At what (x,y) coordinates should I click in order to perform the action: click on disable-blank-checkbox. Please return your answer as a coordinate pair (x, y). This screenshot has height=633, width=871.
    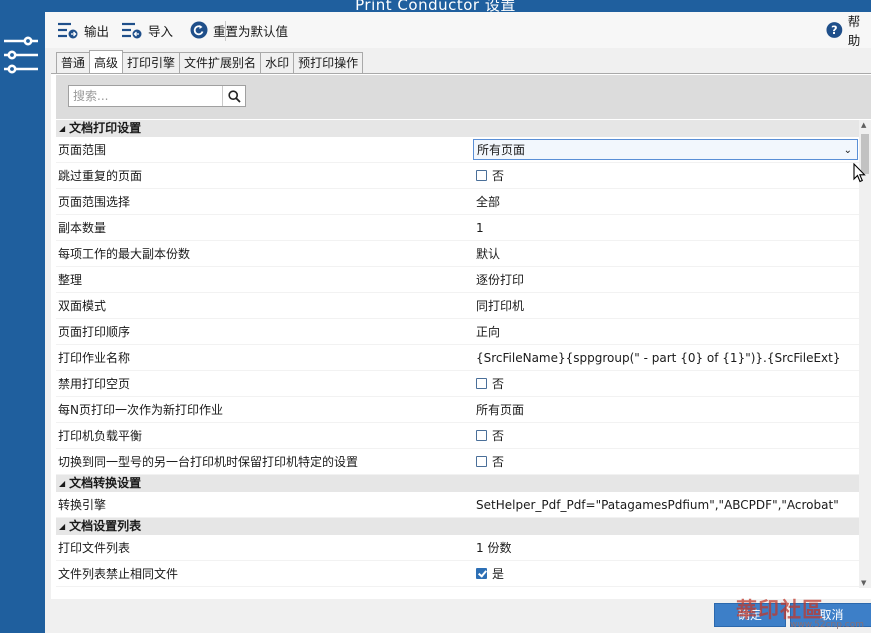
    Looking at the image, I should click on (481, 383).